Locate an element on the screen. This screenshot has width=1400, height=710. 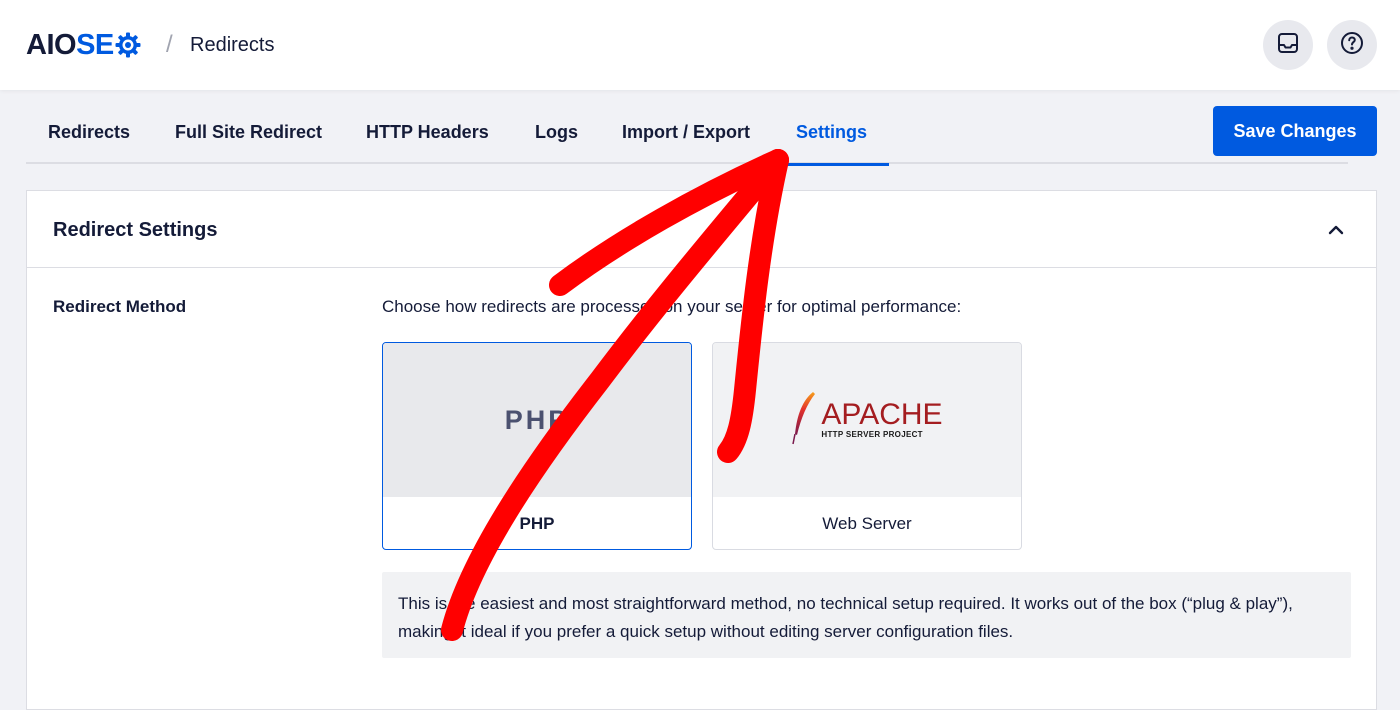
aioseo-logo: AIO SE is located at coordinates (83, 45).